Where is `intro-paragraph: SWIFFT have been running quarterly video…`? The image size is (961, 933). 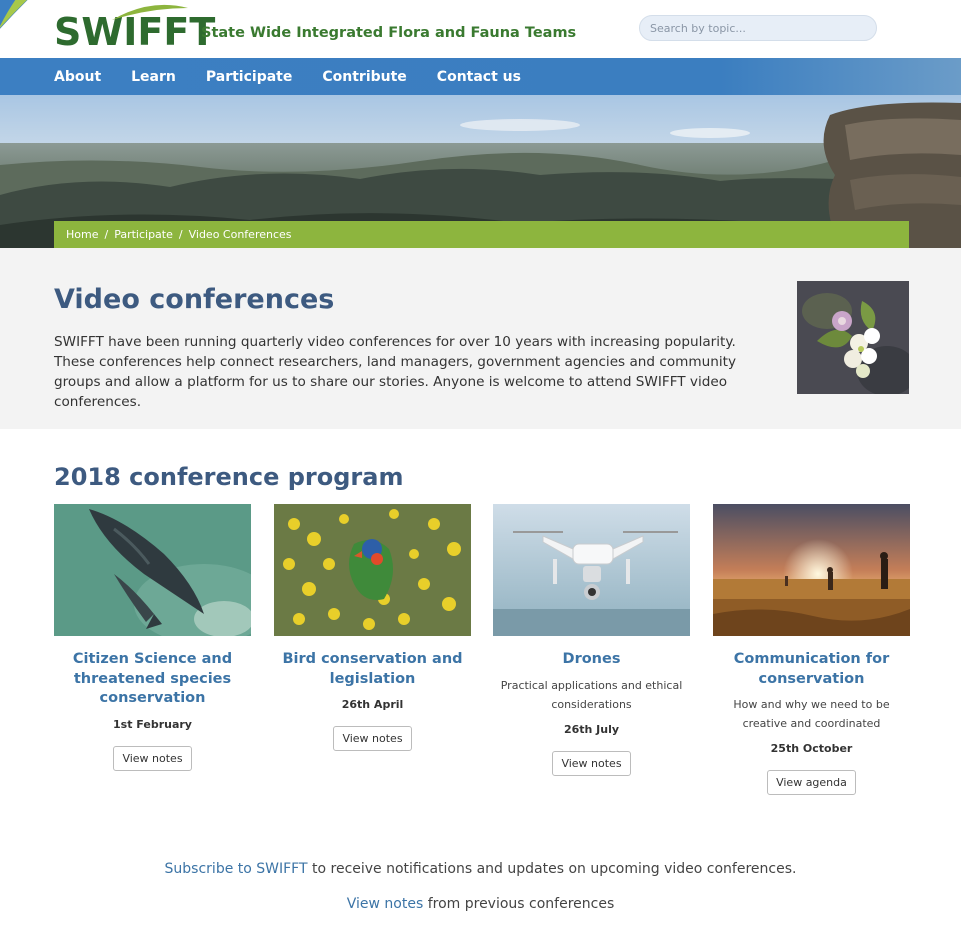
intro-paragraph: SWIFFT have been running quarterly video… is located at coordinates (395, 372).